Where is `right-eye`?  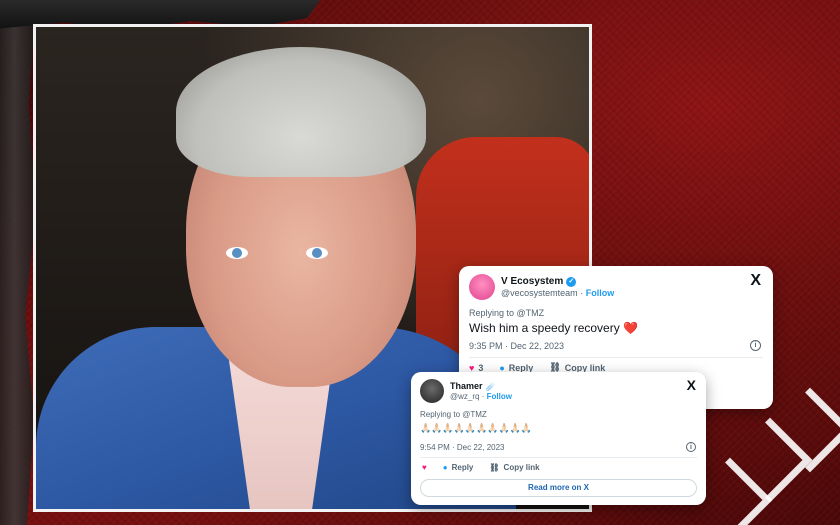
right-eye is located at coordinates (317, 253).